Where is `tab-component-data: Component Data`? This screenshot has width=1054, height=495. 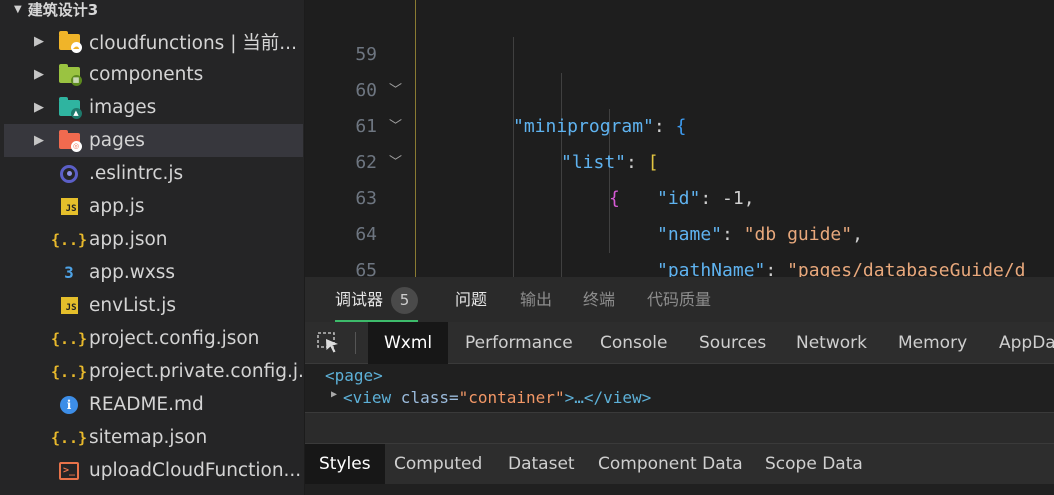
tab-component-data: Component Data is located at coordinates (670, 464).